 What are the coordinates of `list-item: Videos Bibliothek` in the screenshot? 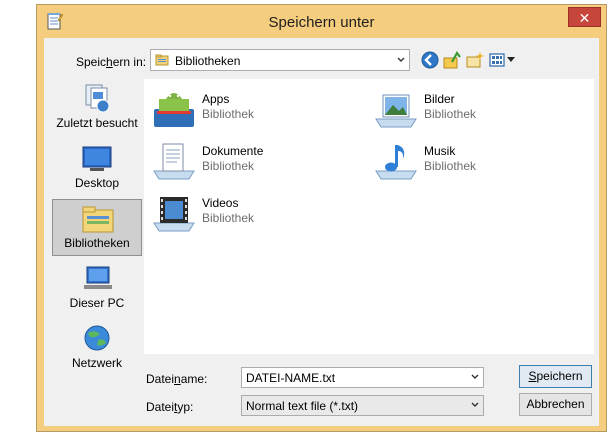 It's located at (258, 214).